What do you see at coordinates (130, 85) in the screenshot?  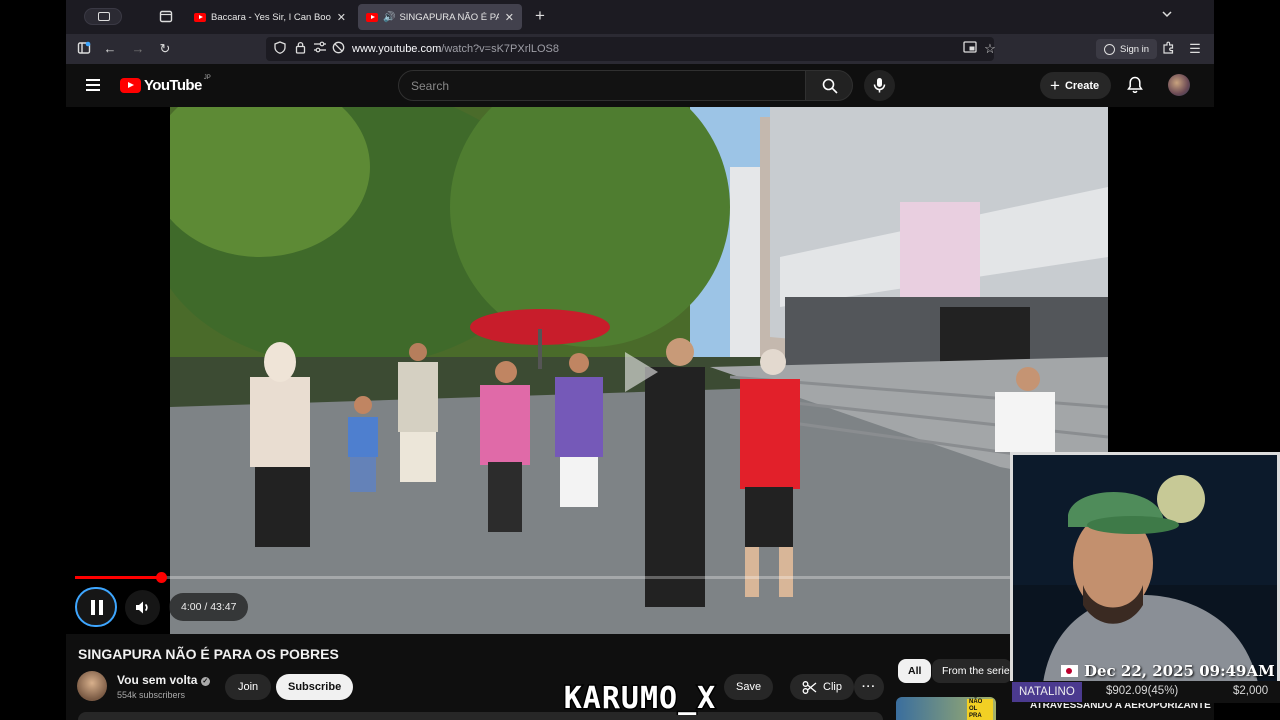 I see `youtube-logo-icon` at bounding box center [130, 85].